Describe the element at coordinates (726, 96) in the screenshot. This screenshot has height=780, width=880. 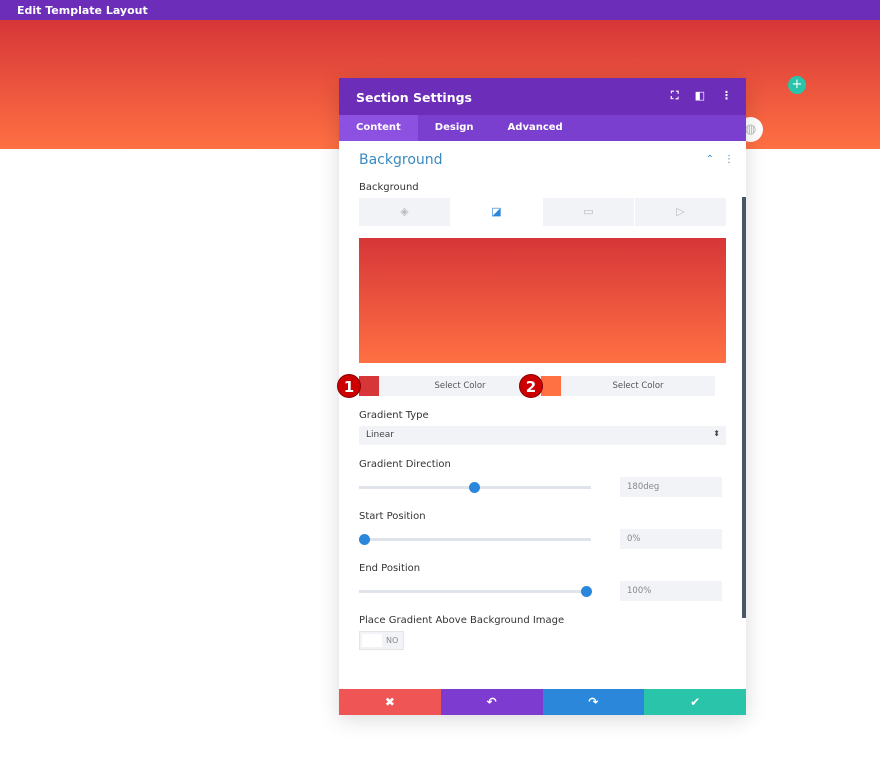
I see `more-options-icon: ⋮` at that location.